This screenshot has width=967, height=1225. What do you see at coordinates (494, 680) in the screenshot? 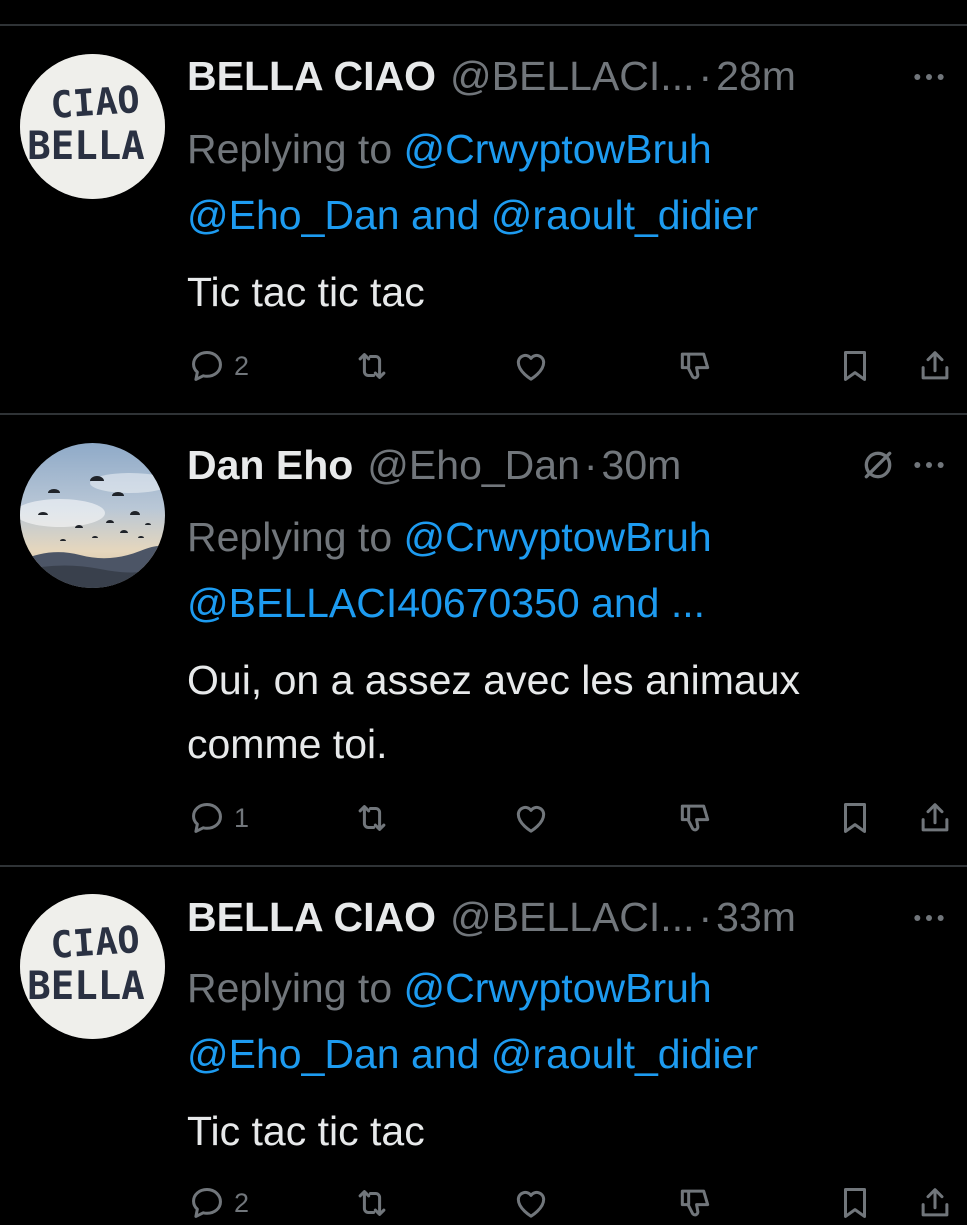
I see `tweet-text-line: Oui, on a assez avec les animaux` at bounding box center [494, 680].